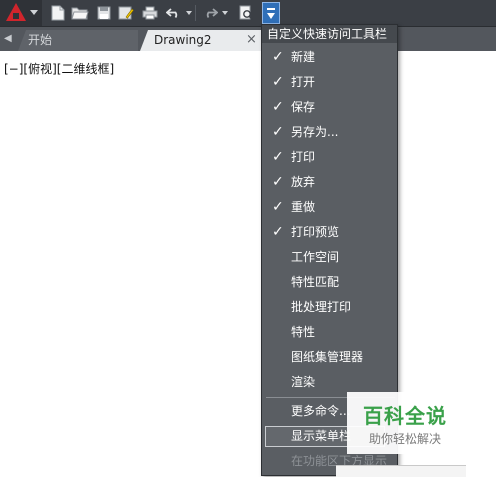 This screenshot has height=477, width=496. I want to click on save-as-button, so click(126, 13).